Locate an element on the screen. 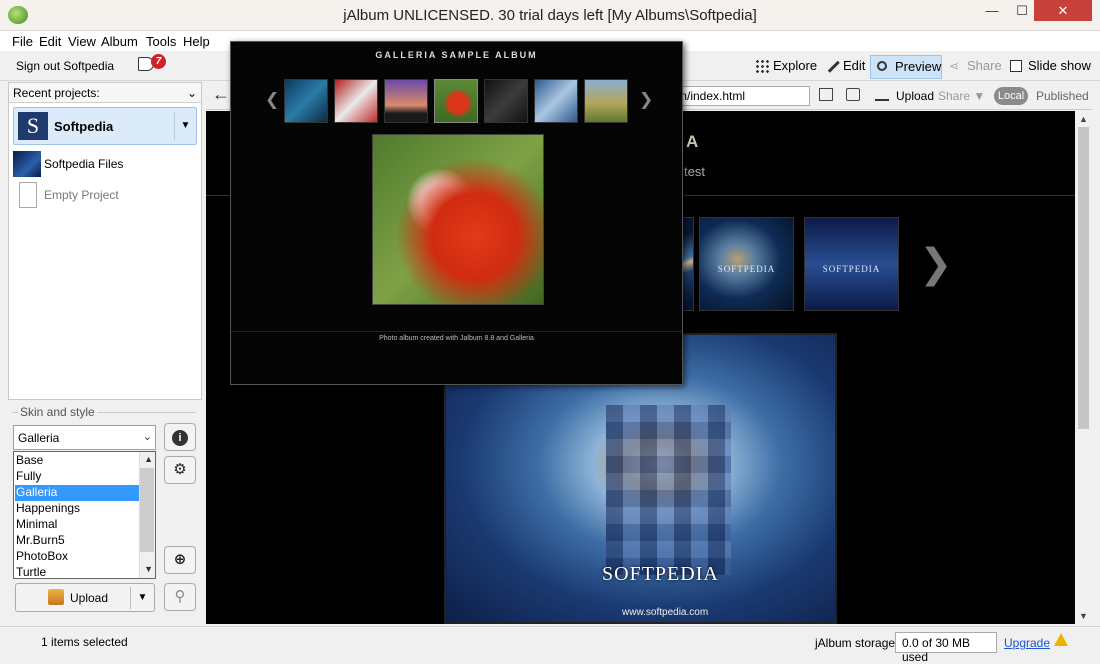 The image size is (1100, 664). image-pixel-pattern is located at coordinates (668, 490).